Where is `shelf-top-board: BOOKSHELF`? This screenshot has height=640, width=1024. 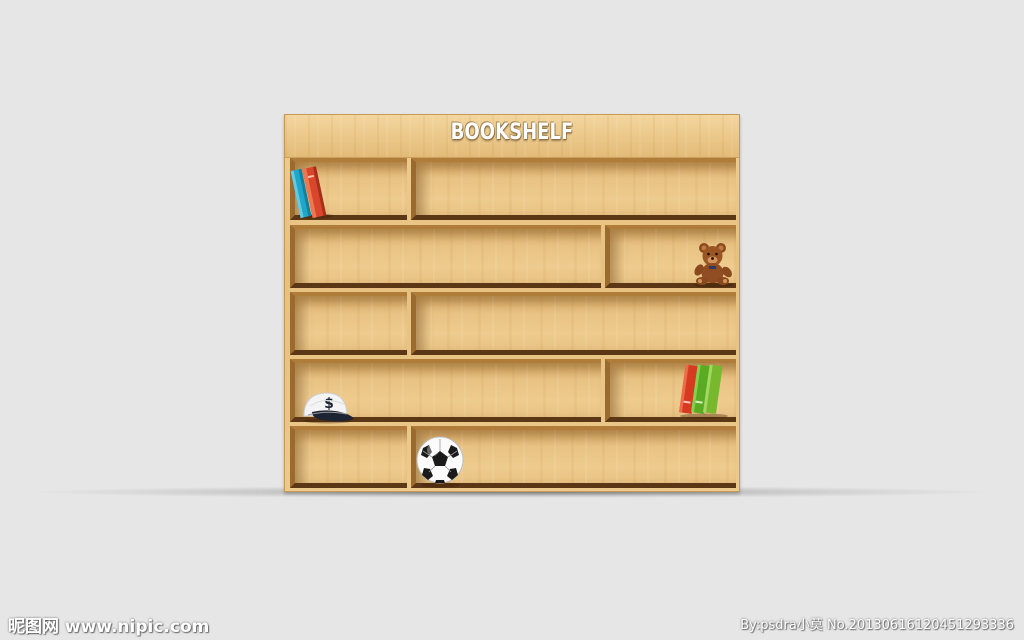 shelf-top-board: BOOKSHELF is located at coordinates (512, 136).